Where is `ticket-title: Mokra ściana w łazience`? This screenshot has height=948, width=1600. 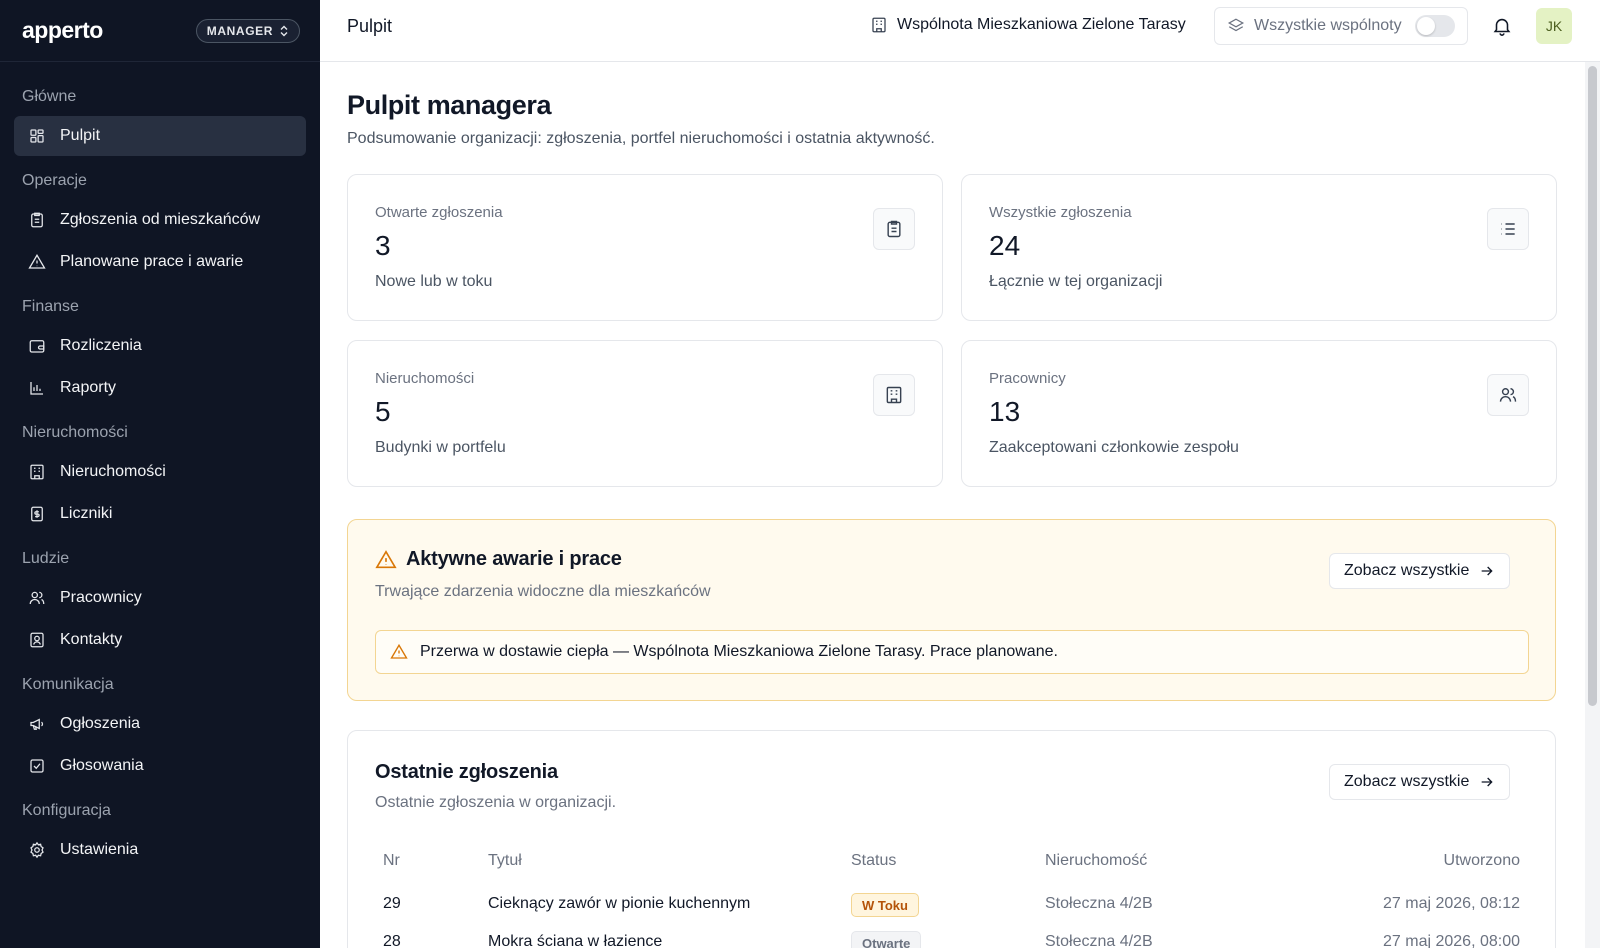 ticket-title: Mokra ściana w łazience is located at coordinates (575, 940).